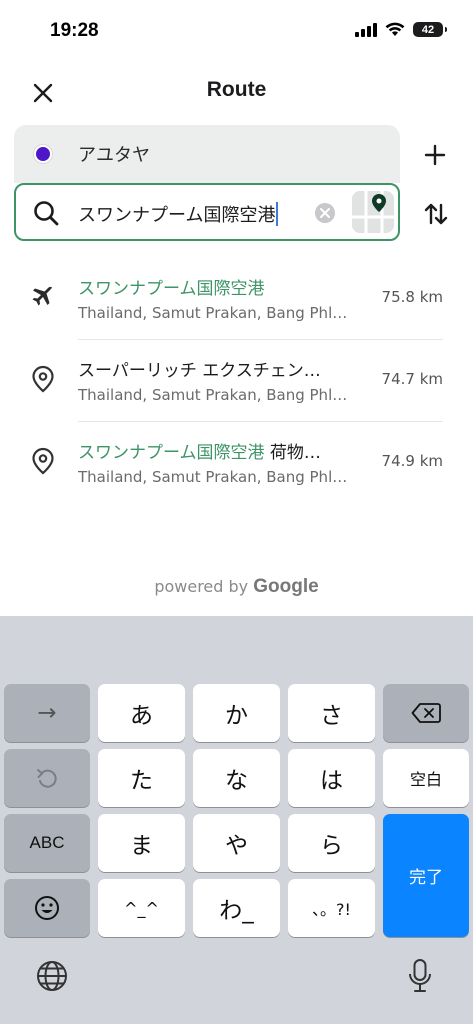 Image resolution: width=473 pixels, height=1024 pixels. I want to click on page-title: Route, so click(236, 89).